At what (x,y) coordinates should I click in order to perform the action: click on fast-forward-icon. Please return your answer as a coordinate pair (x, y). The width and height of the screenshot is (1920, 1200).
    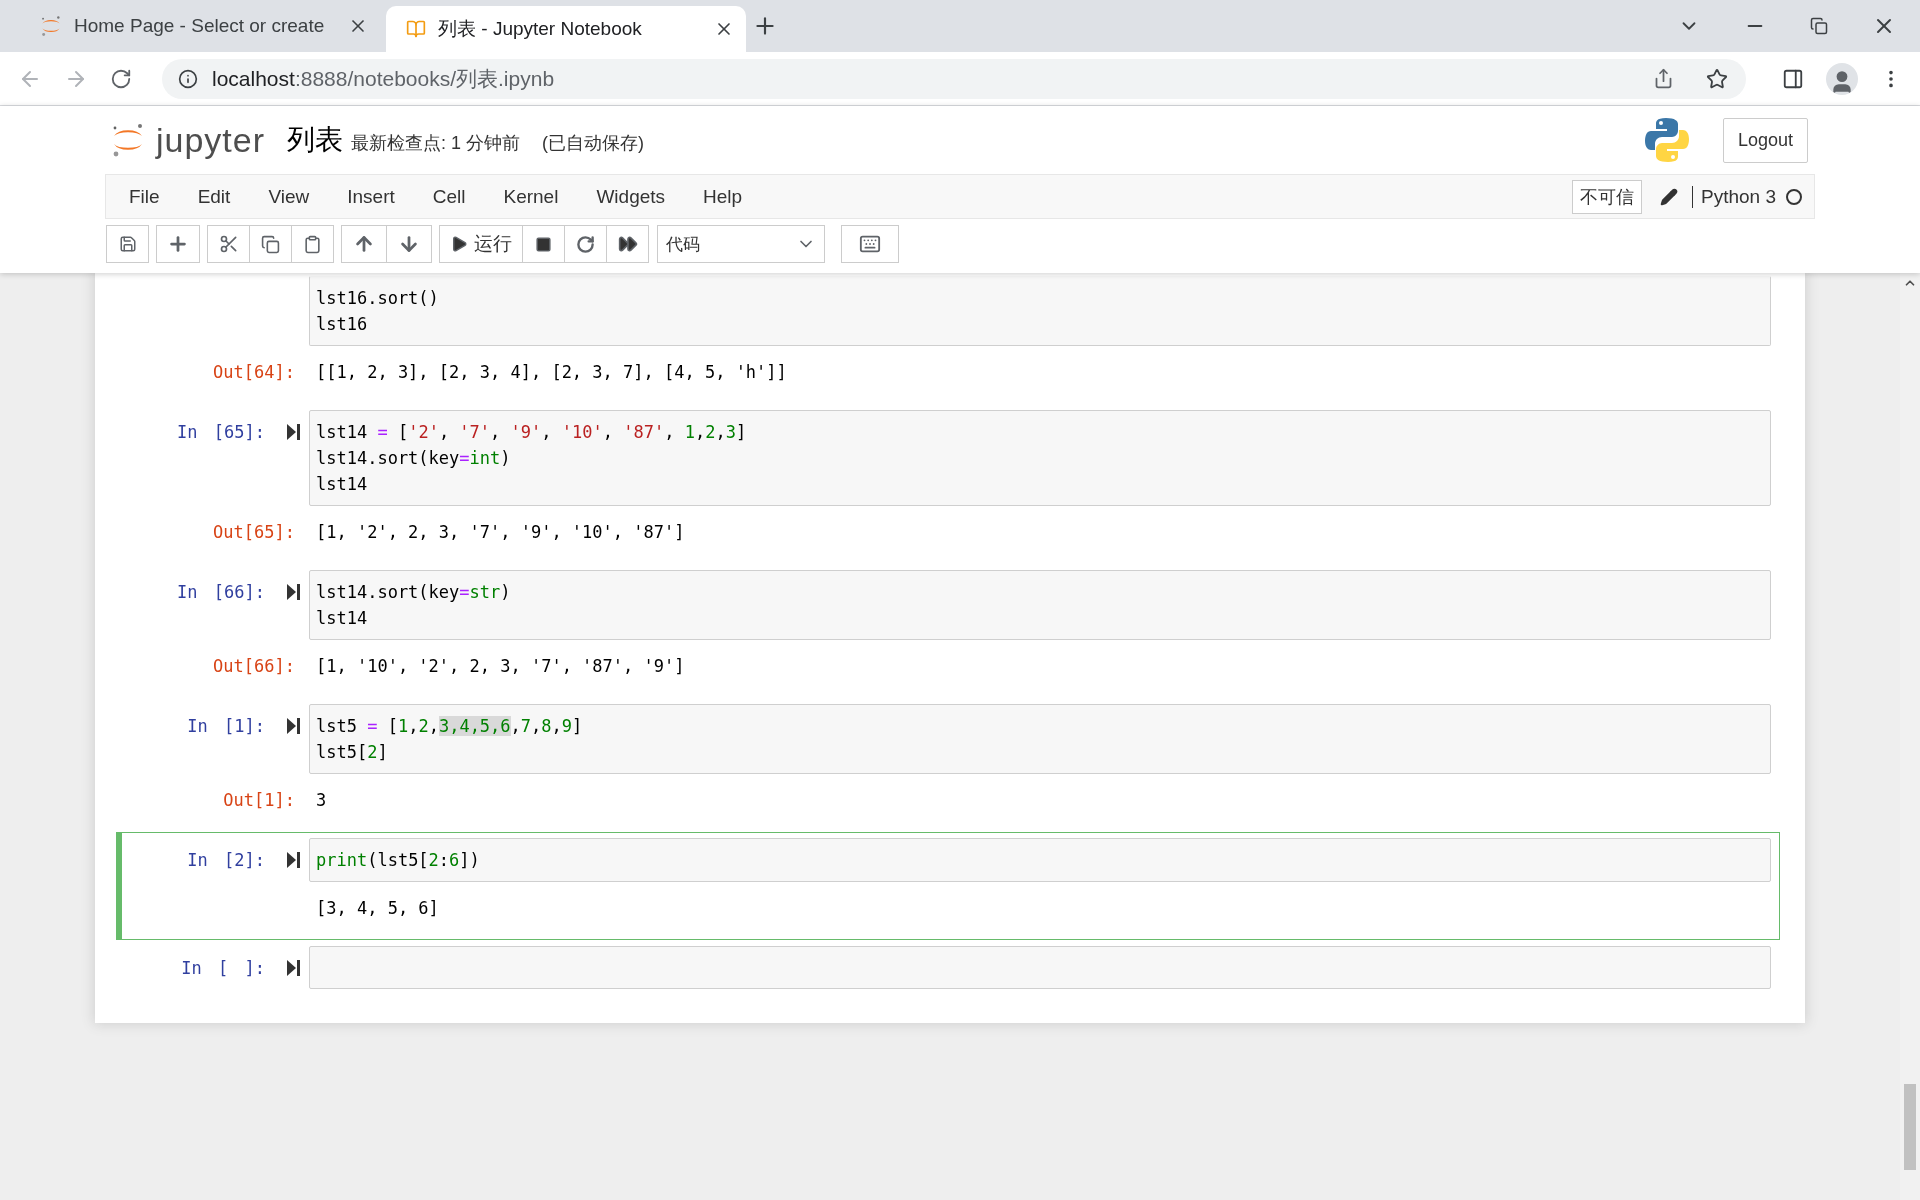
    Looking at the image, I should click on (627, 244).